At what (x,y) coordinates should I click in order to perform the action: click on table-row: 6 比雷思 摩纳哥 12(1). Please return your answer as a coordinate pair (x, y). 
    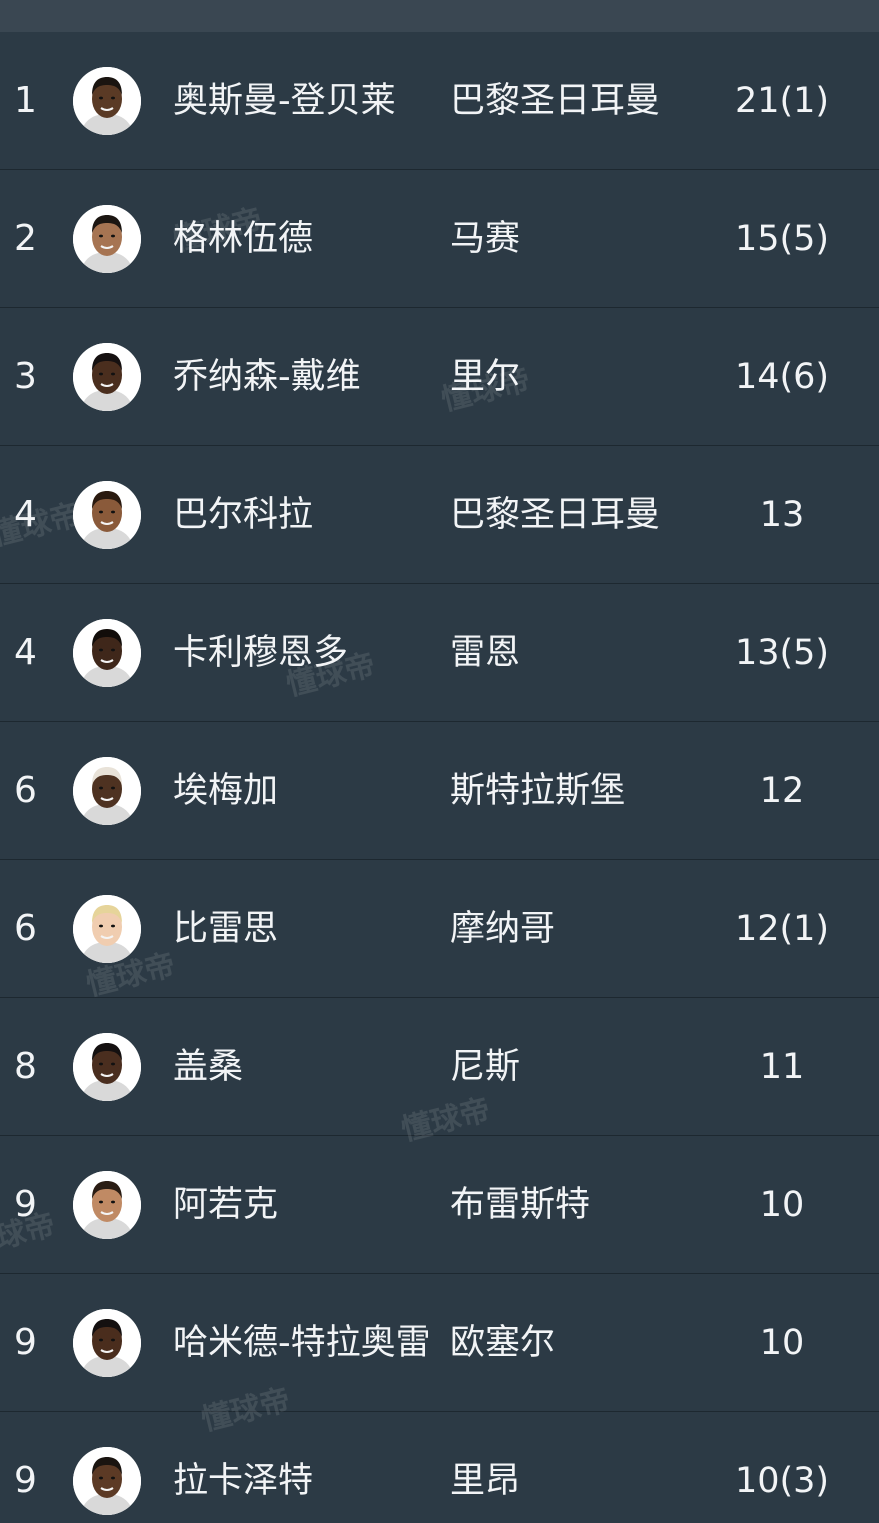
    Looking at the image, I should click on (439, 929).